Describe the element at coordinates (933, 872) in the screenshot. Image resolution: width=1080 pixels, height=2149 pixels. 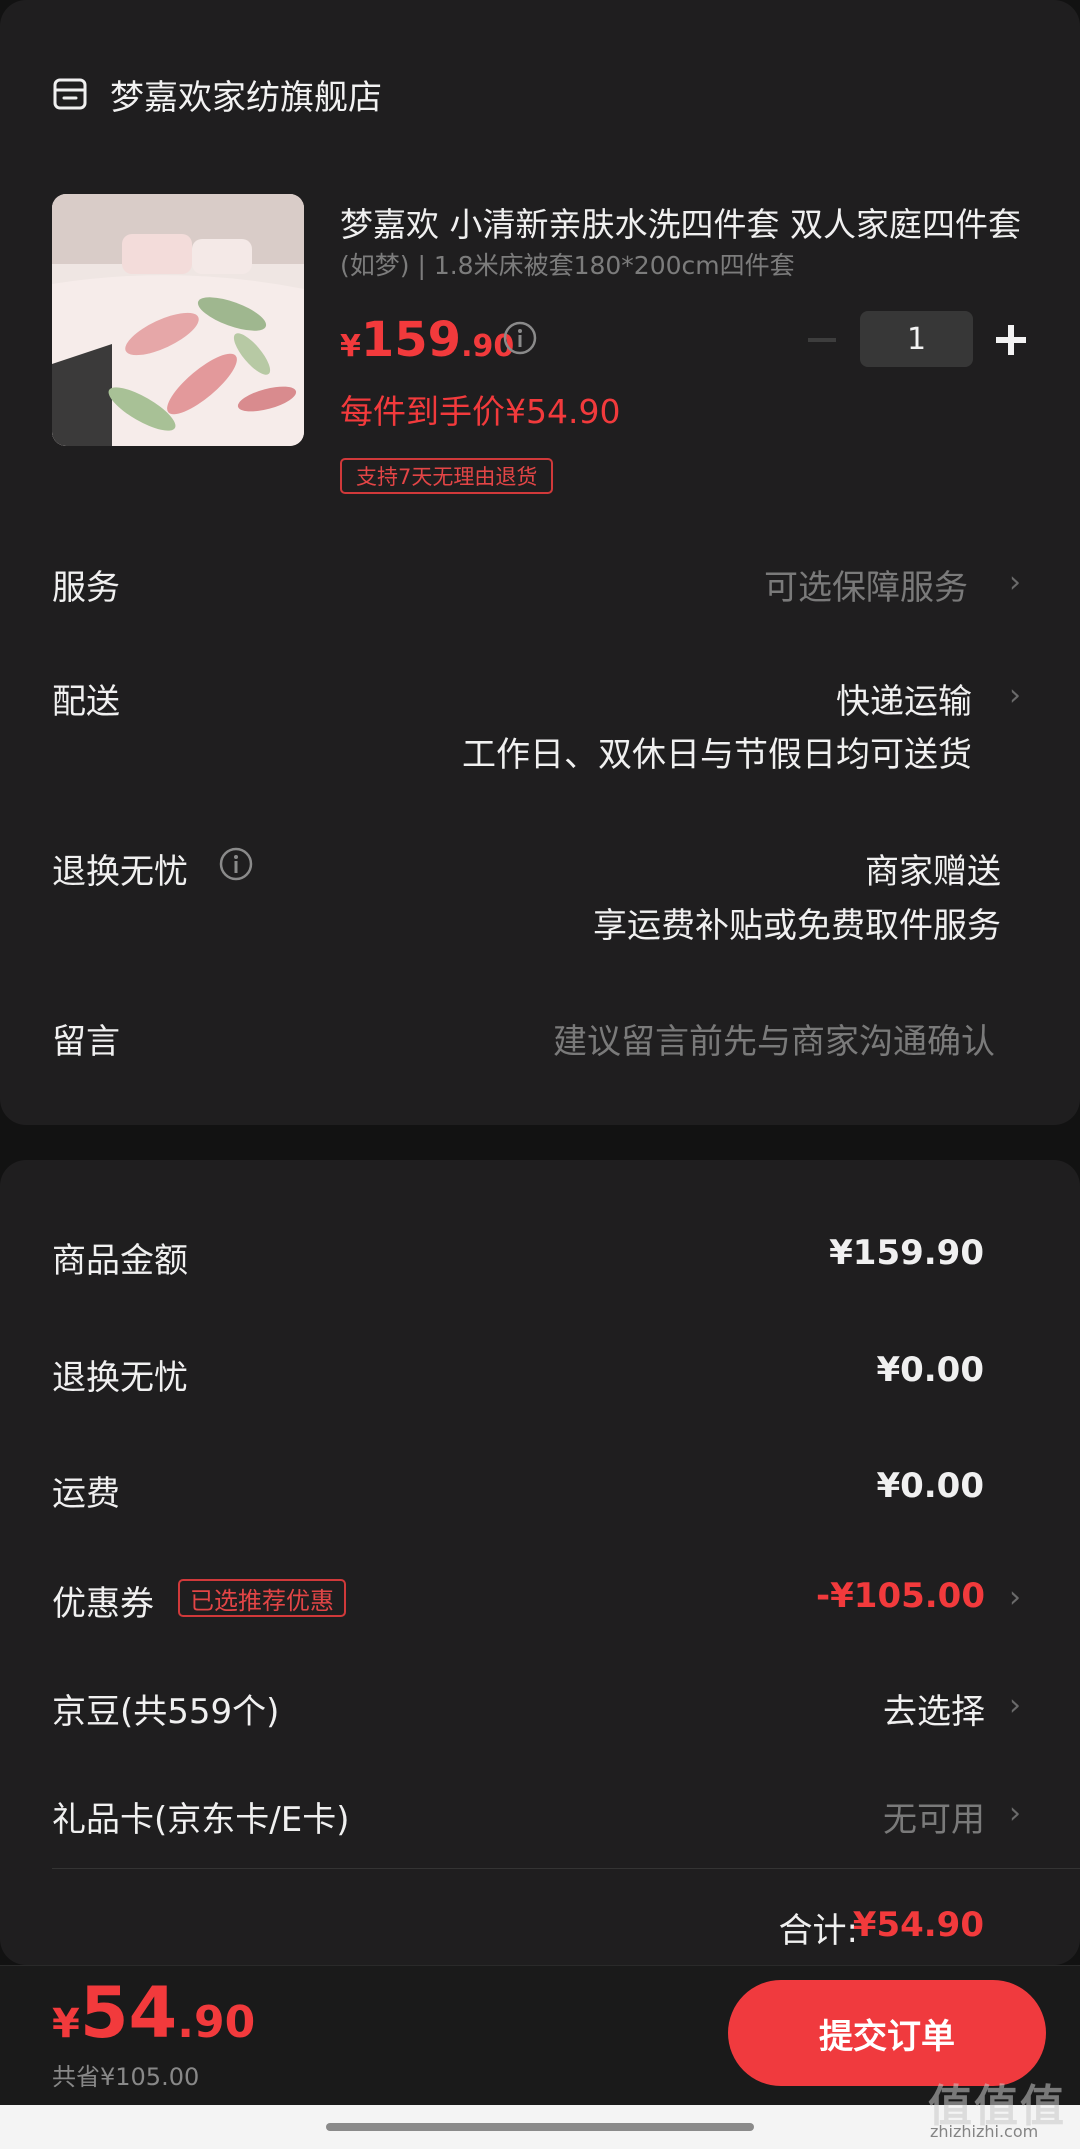
I see `worry-free-value: 商家赠送` at that location.